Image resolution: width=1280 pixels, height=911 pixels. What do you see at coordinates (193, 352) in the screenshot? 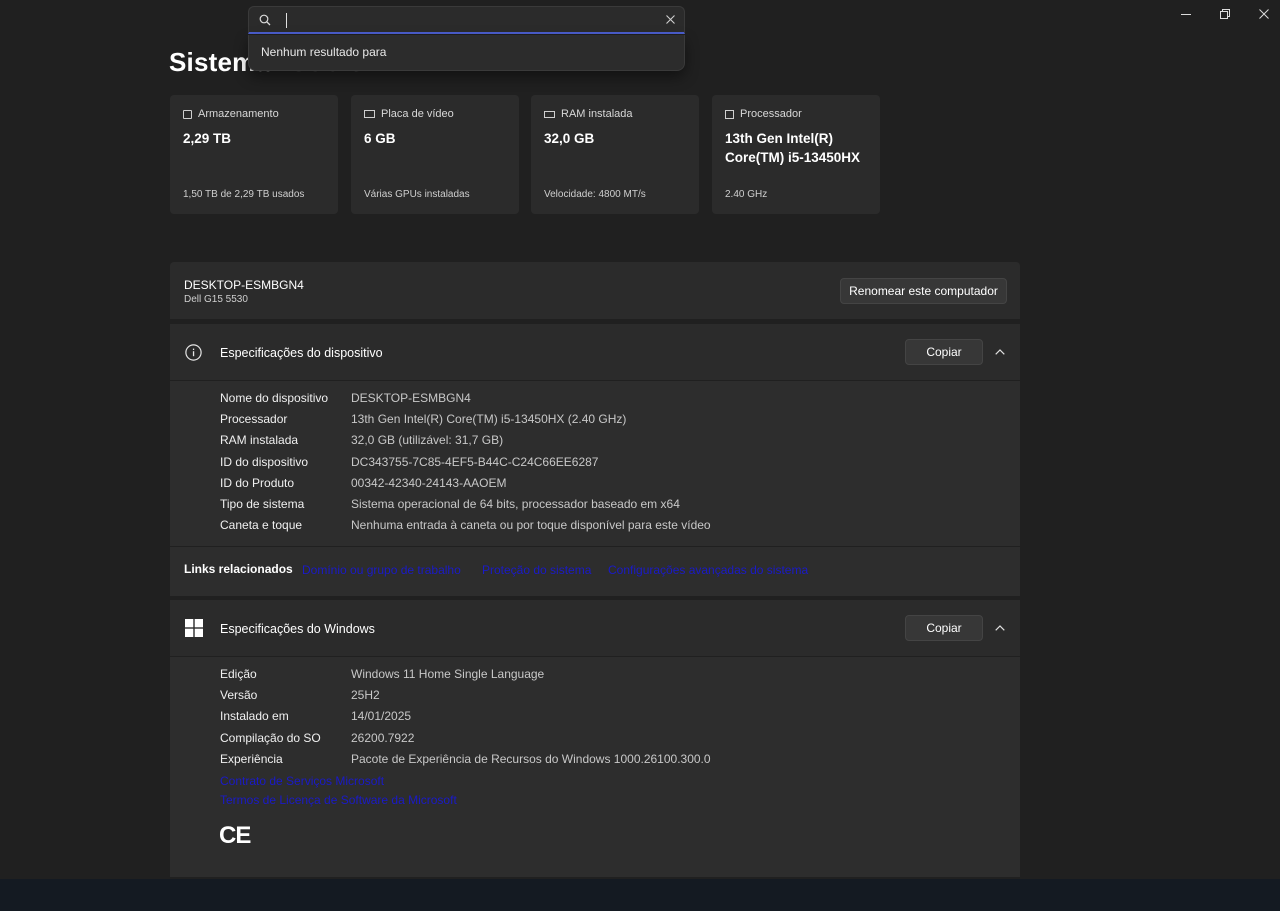
I see `info-icon` at bounding box center [193, 352].